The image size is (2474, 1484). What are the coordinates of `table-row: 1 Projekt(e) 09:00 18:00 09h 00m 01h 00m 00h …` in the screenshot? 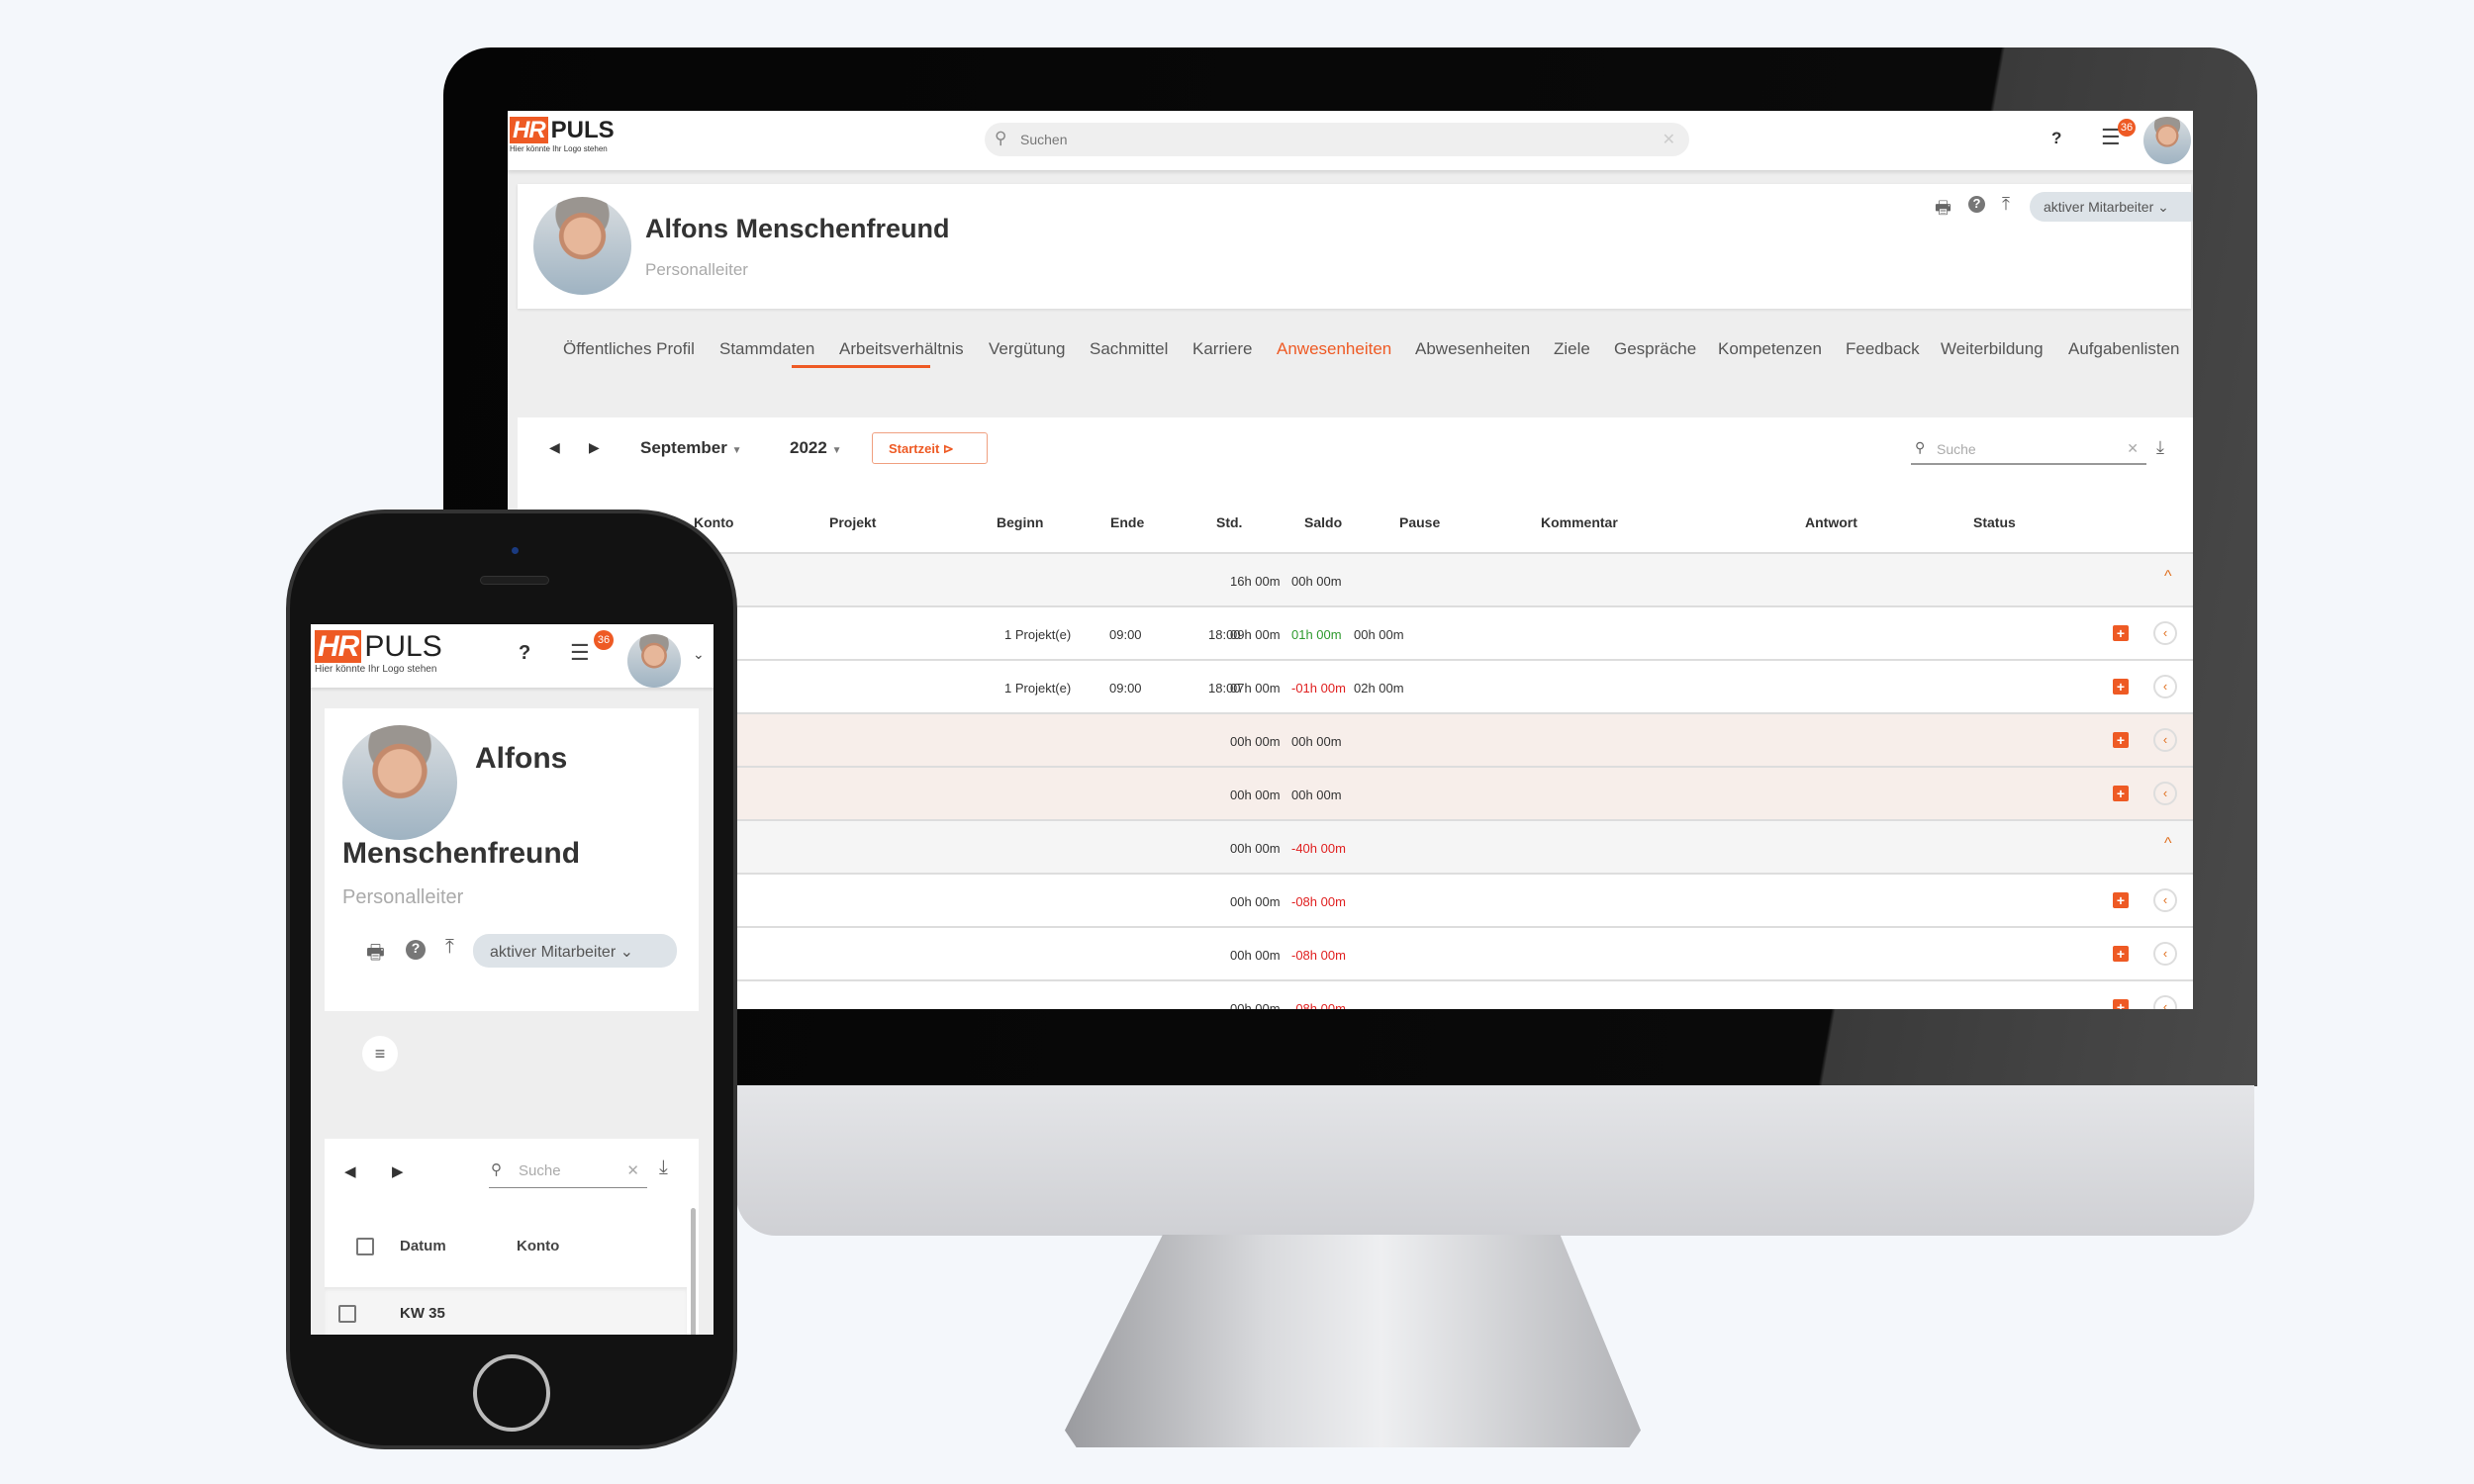 It's located at (1355, 634).